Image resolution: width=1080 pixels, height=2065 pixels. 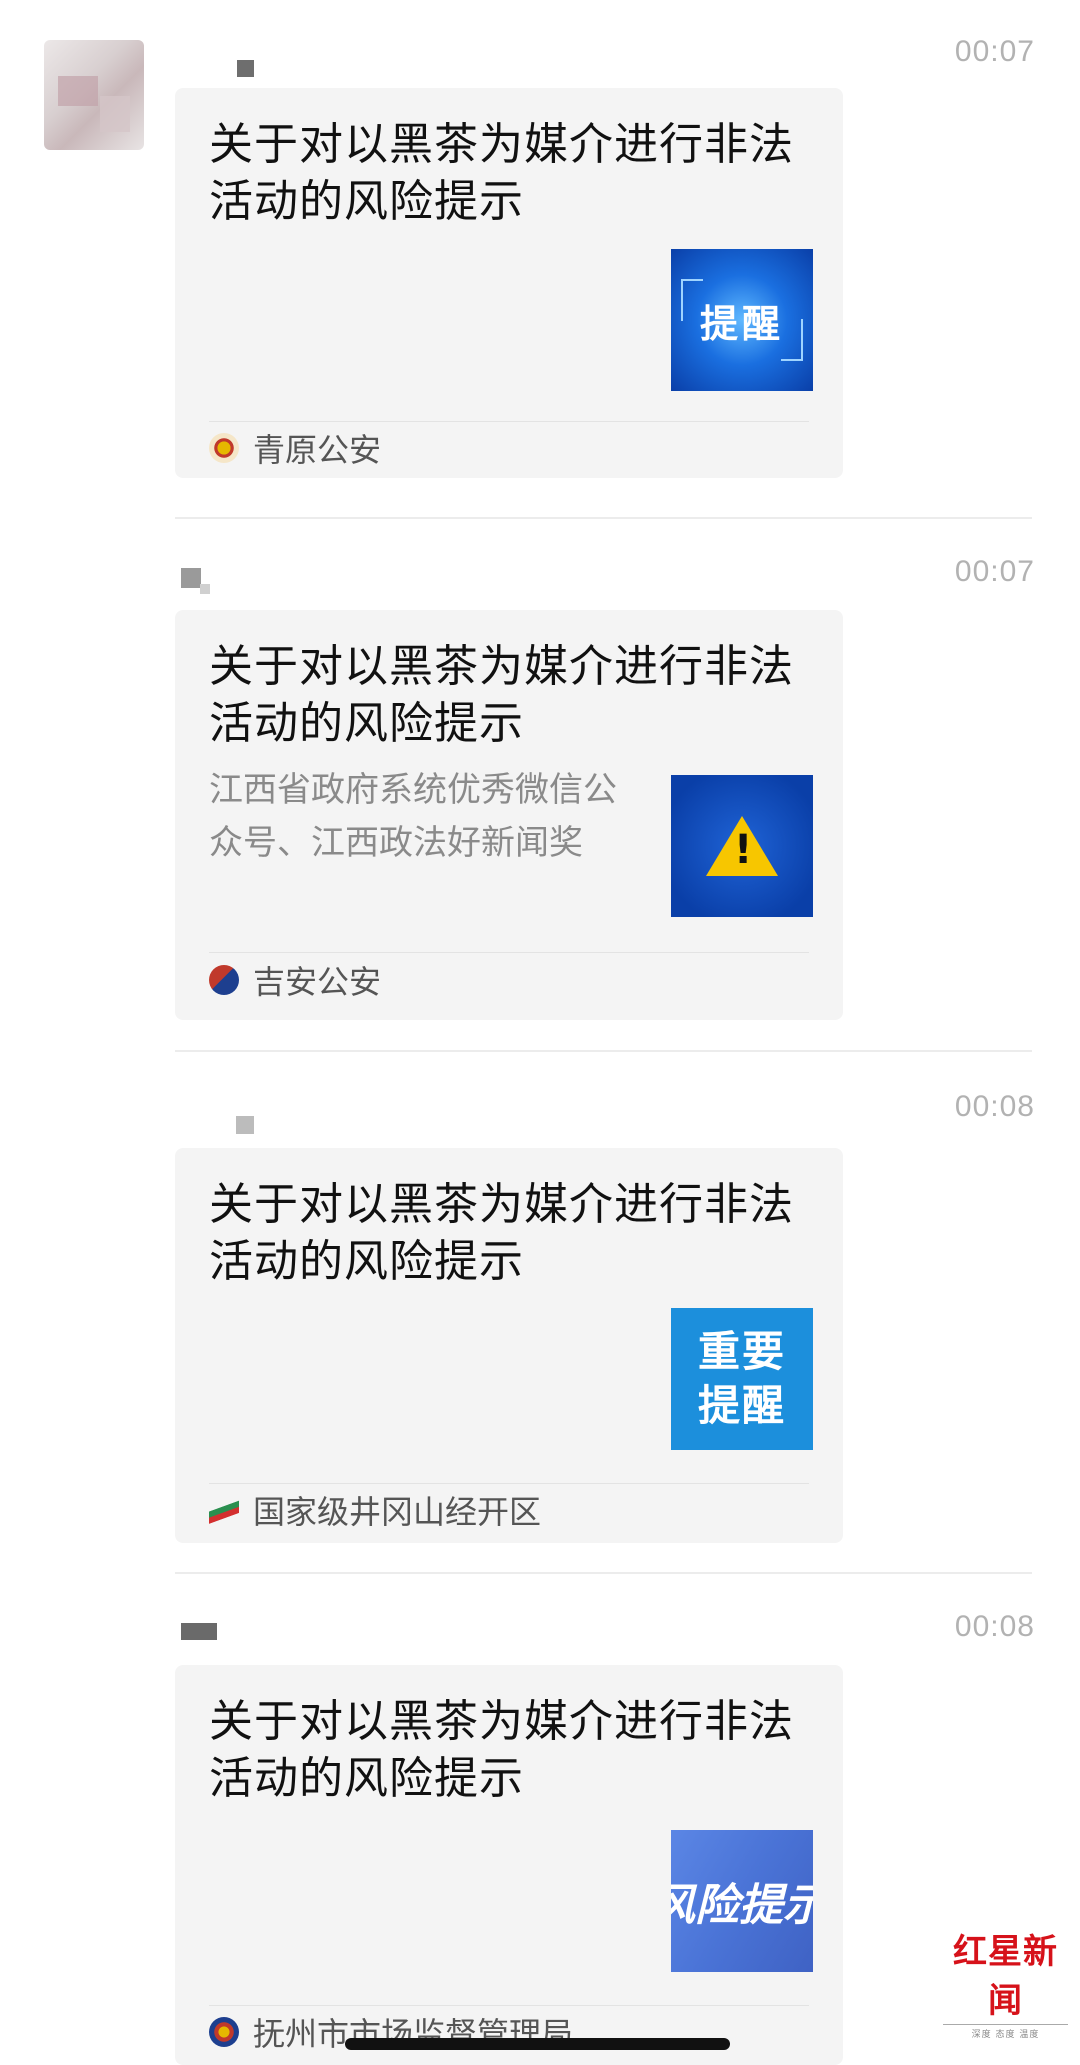 I want to click on article-thumbnail: !, so click(x=742, y=846).